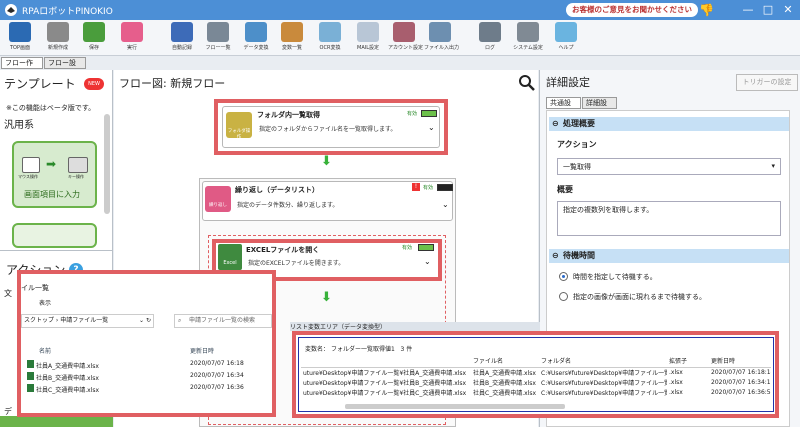 The image size is (800, 427). What do you see at coordinates (563, 296) in the screenshot?
I see `radio-image` at bounding box center [563, 296].